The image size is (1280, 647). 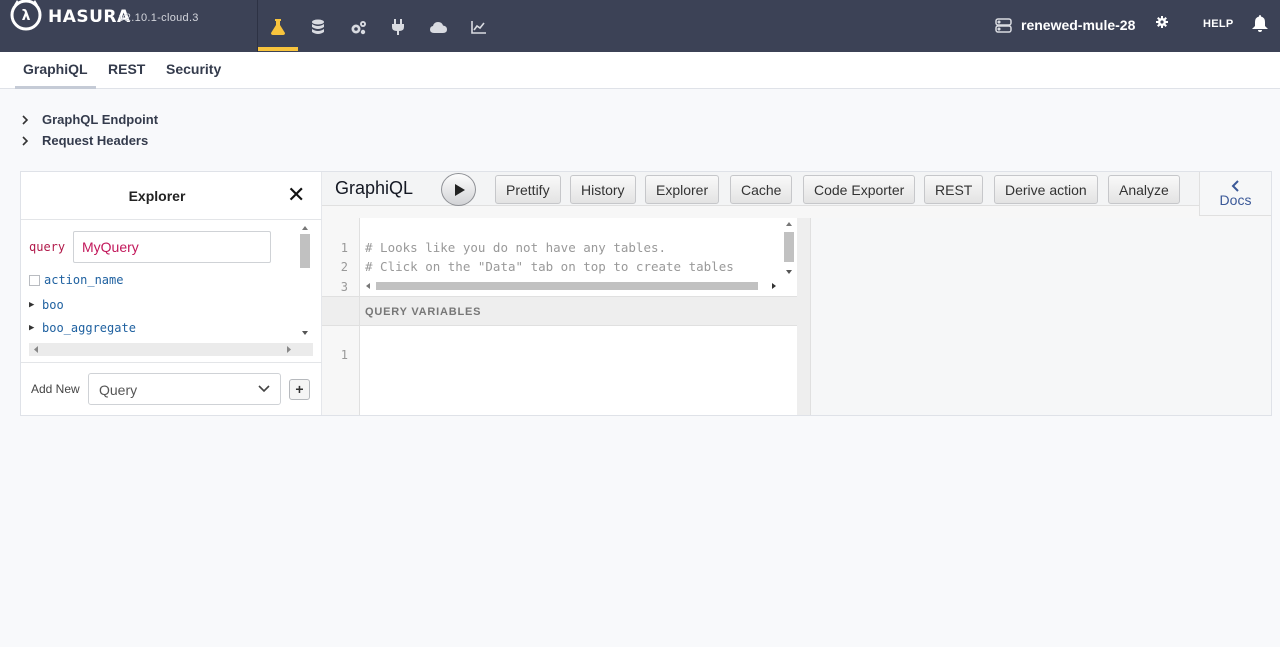 I want to click on prettify-button: Prettify, so click(x=528, y=189).